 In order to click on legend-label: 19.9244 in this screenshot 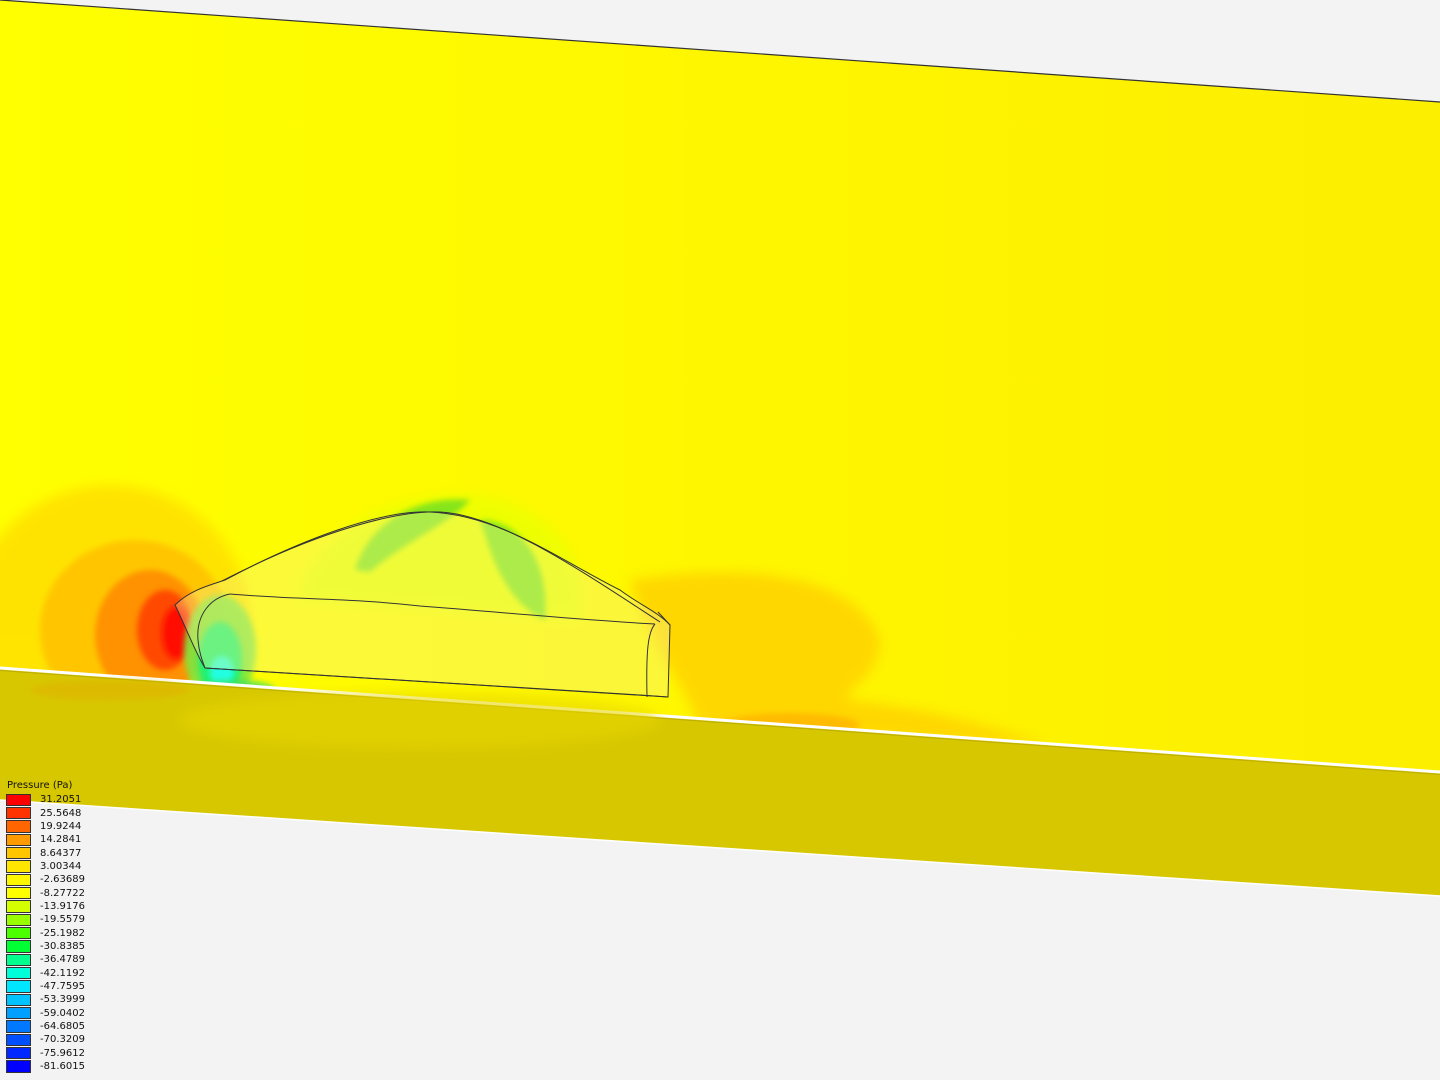, I will do `click(61, 826)`.